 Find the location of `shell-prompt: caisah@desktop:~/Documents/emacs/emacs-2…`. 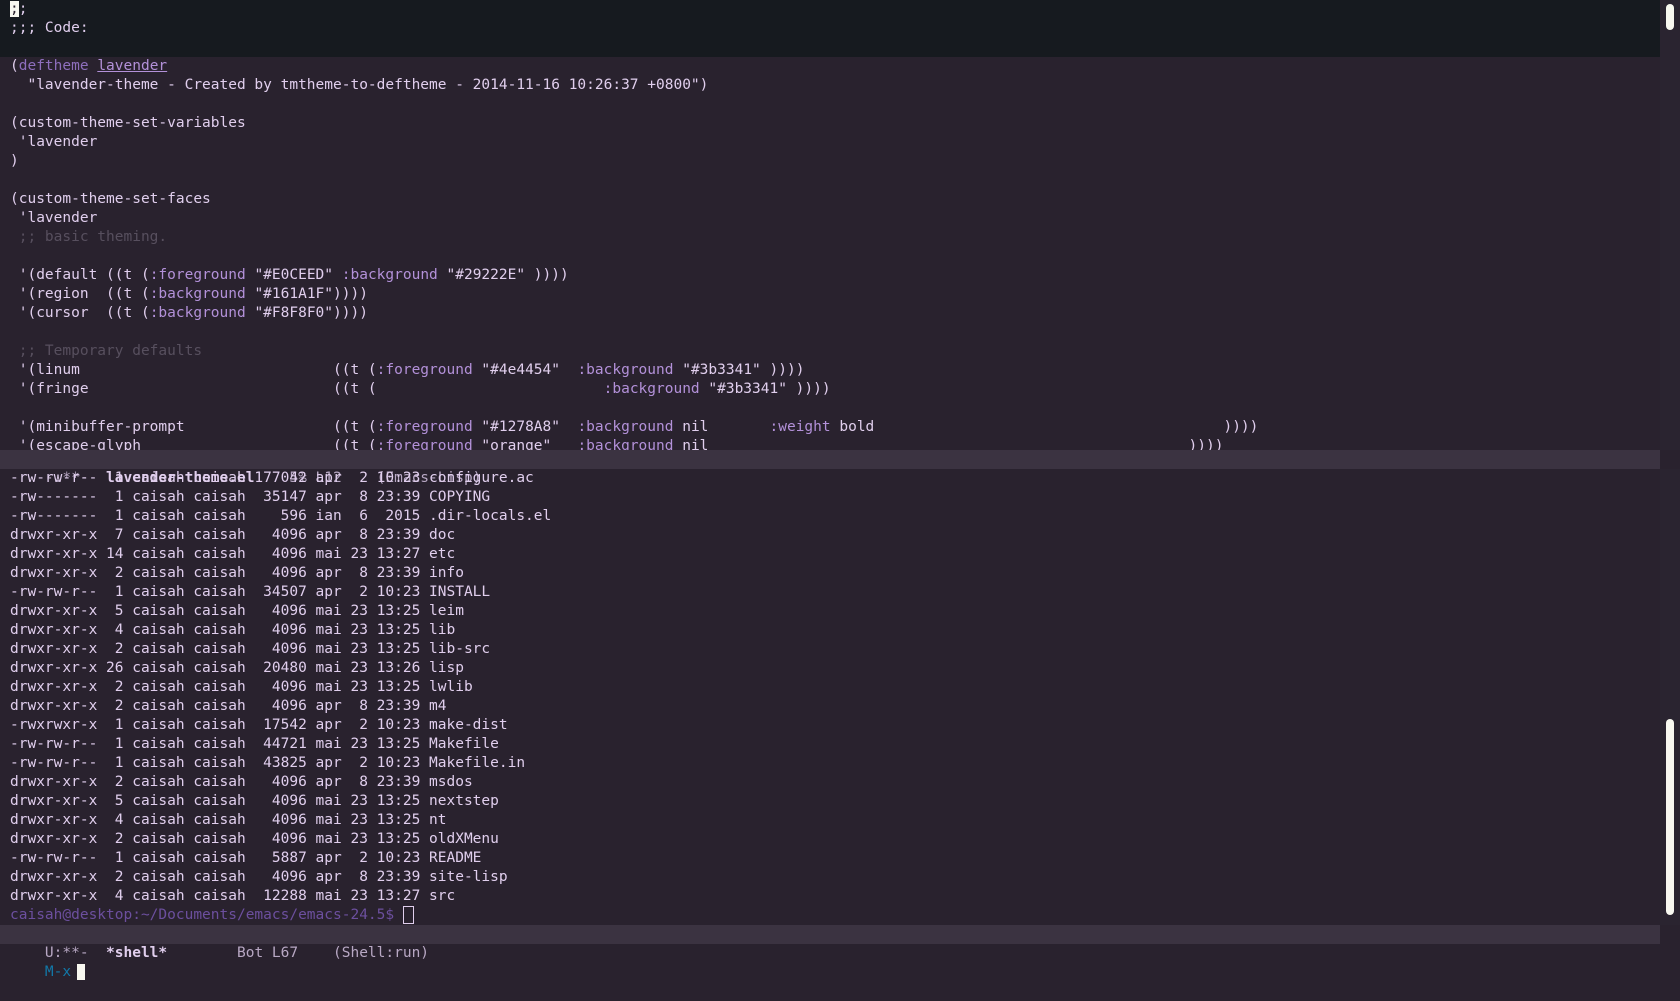

shell-prompt: caisah@desktop:~/Documents/emacs/emacs-2… is located at coordinates (206, 915).